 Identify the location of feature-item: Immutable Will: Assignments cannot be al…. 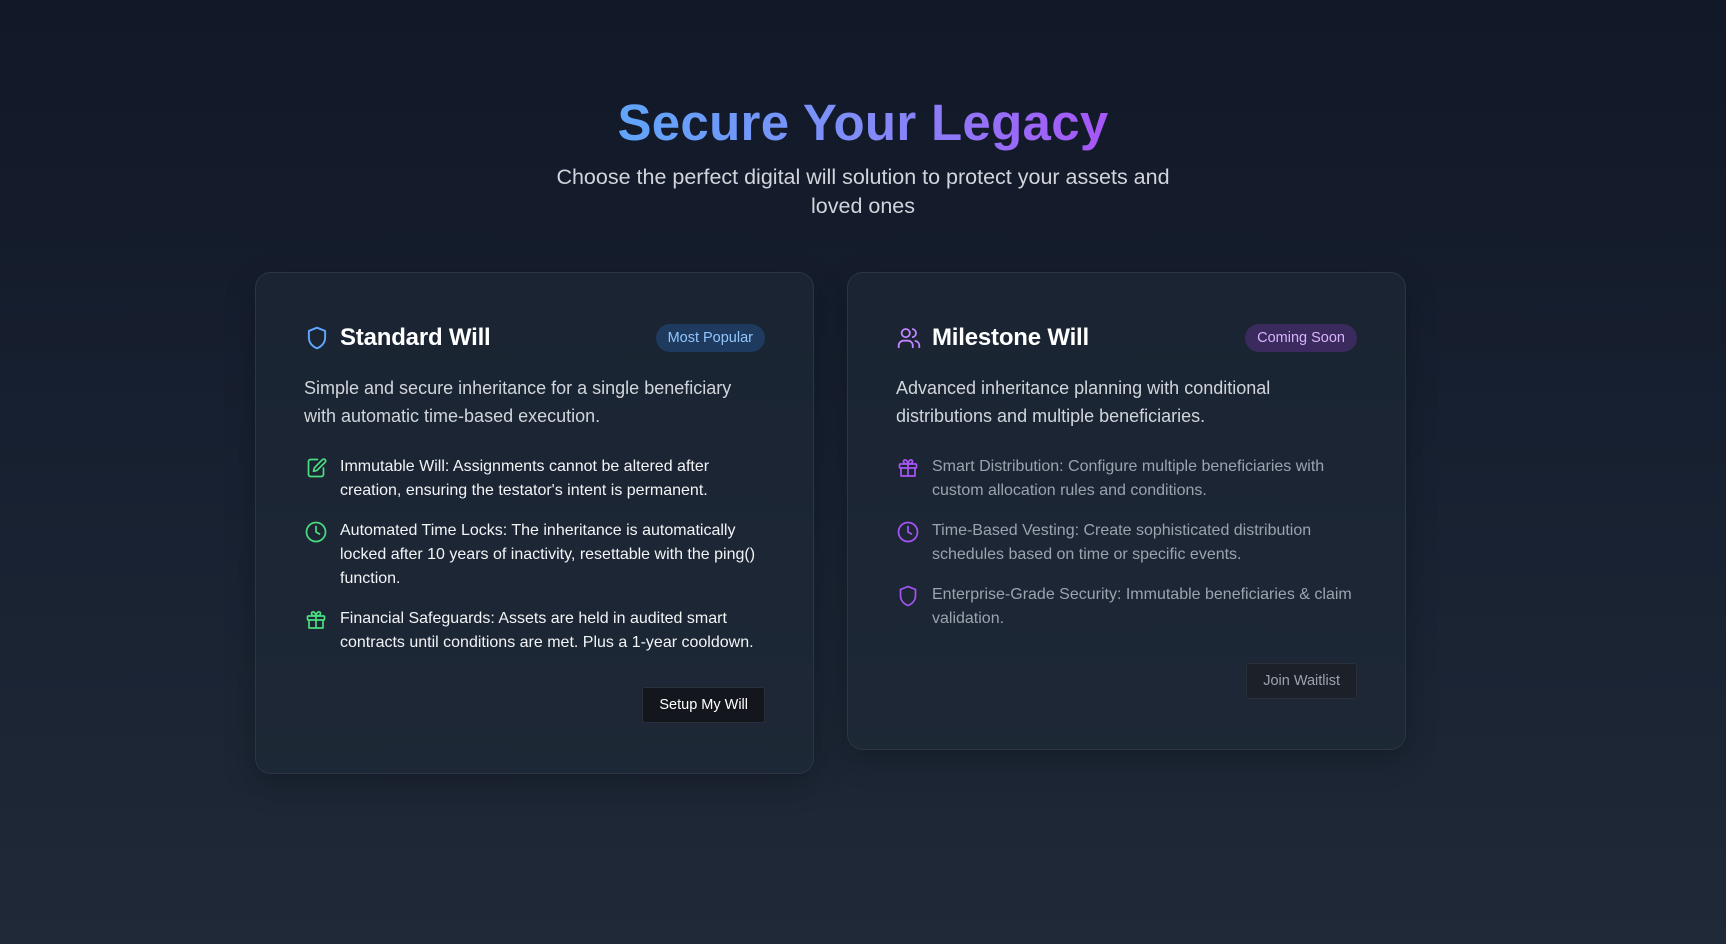
(534, 479).